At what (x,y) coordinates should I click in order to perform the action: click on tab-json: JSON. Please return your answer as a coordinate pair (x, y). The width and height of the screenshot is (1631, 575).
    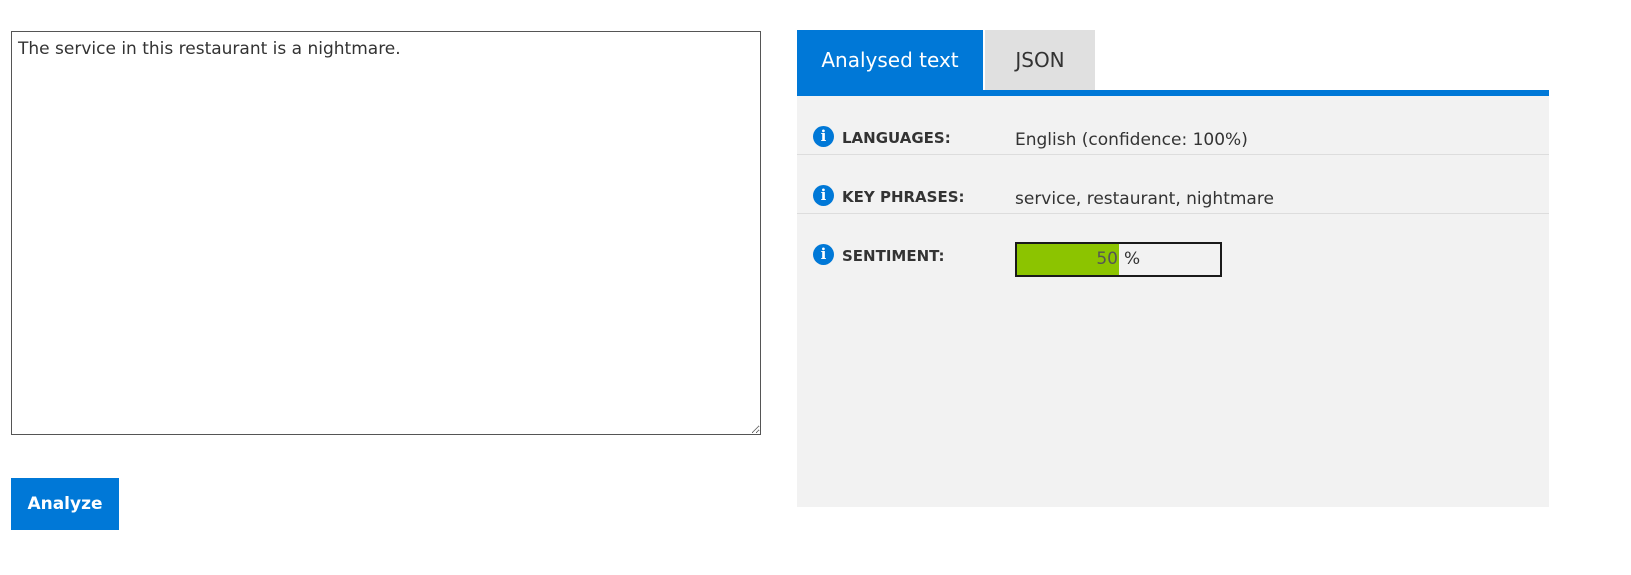
    Looking at the image, I should click on (1040, 60).